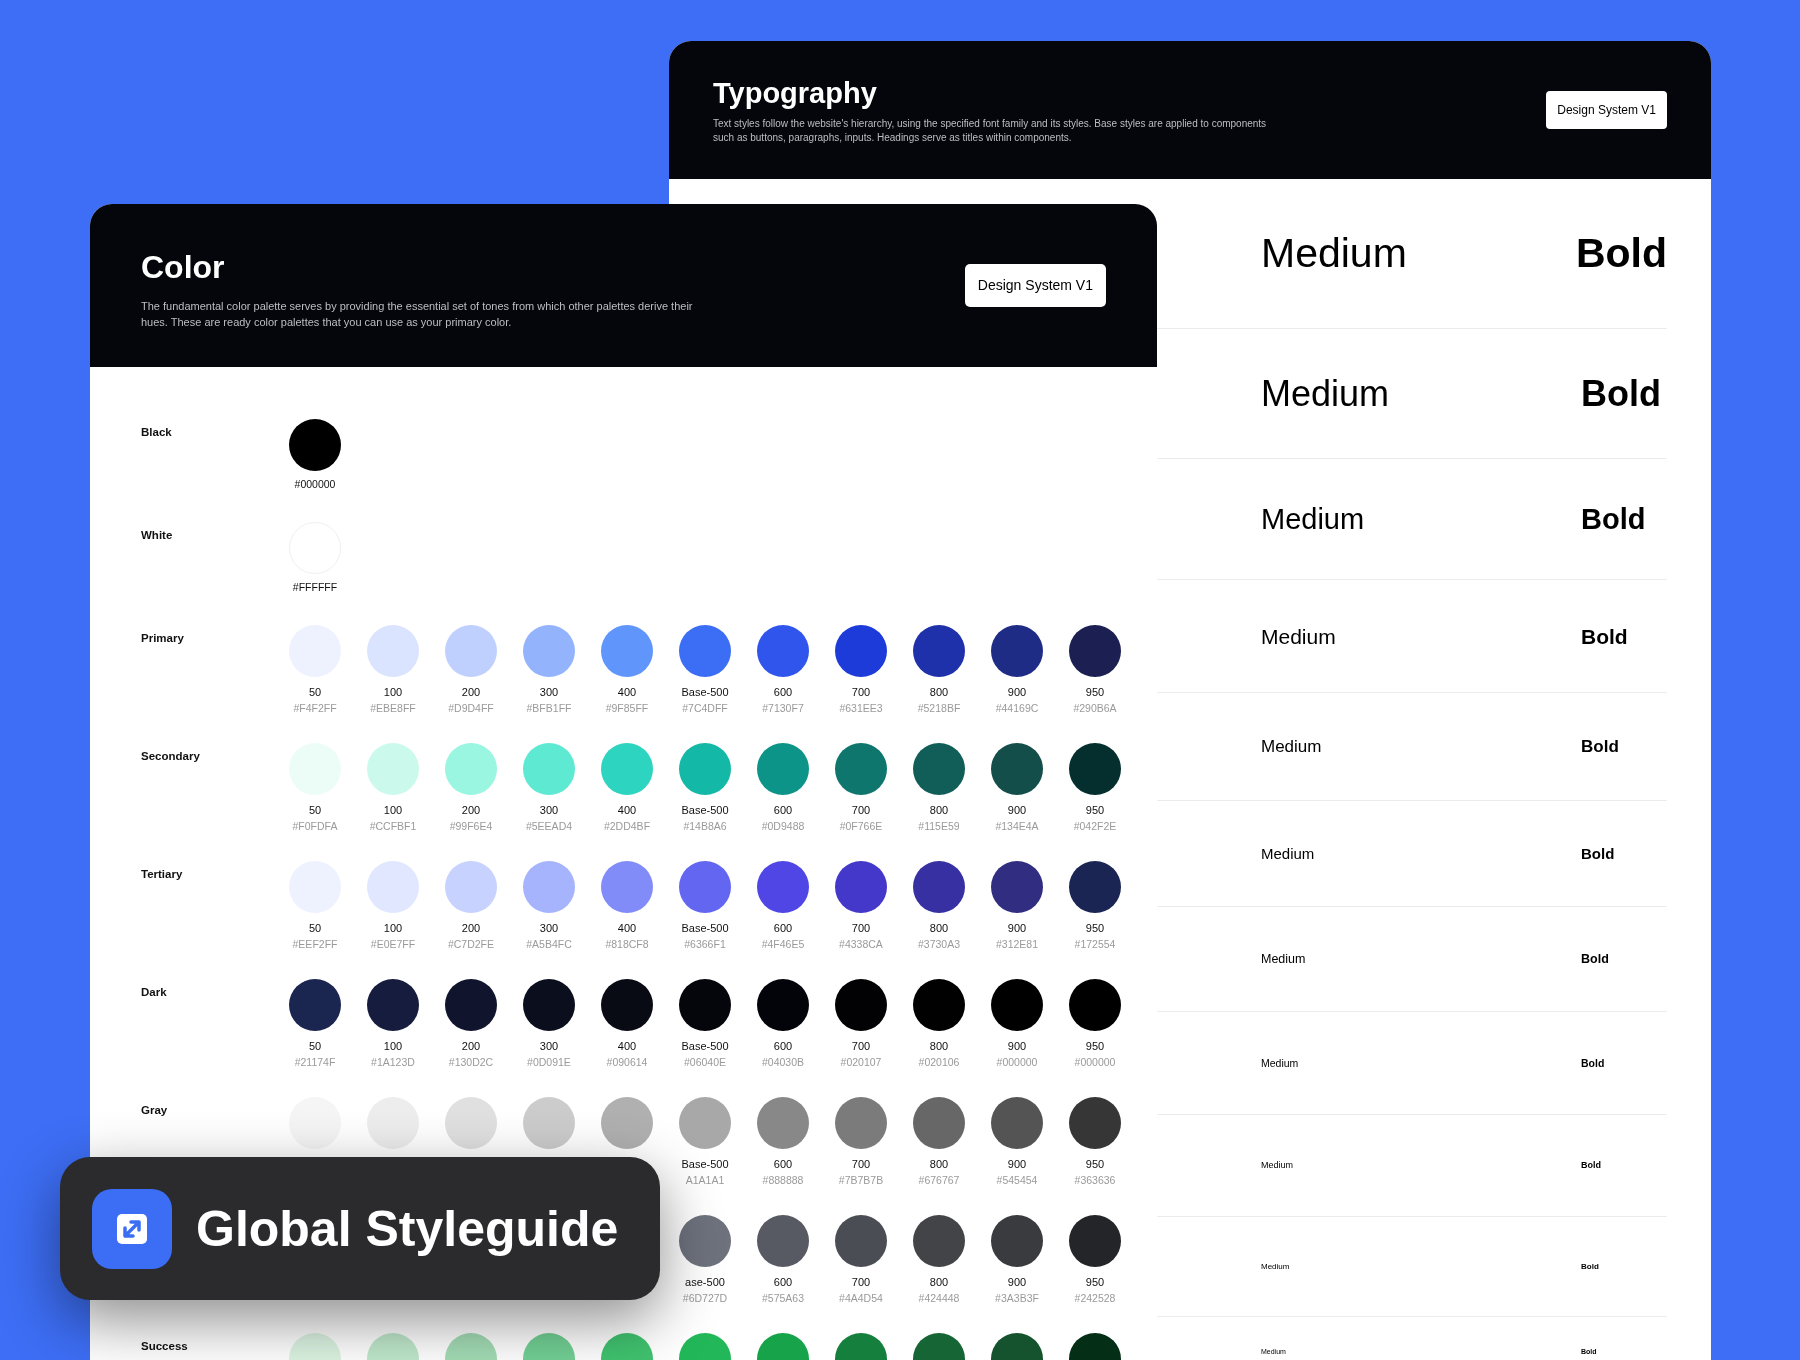 The width and height of the screenshot is (1800, 1360). I want to click on hex-code: #D9D4FF, so click(471, 708).